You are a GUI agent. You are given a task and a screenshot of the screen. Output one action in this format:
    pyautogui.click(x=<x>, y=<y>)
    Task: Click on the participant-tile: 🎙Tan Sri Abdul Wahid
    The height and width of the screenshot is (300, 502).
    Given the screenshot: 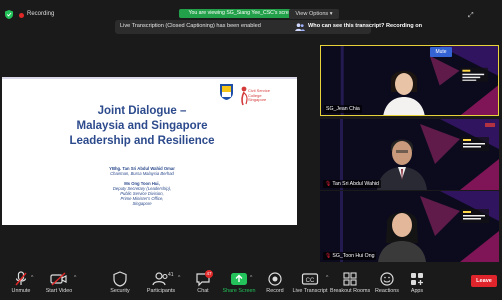 What is the action you would take?
    pyautogui.click(x=409, y=154)
    